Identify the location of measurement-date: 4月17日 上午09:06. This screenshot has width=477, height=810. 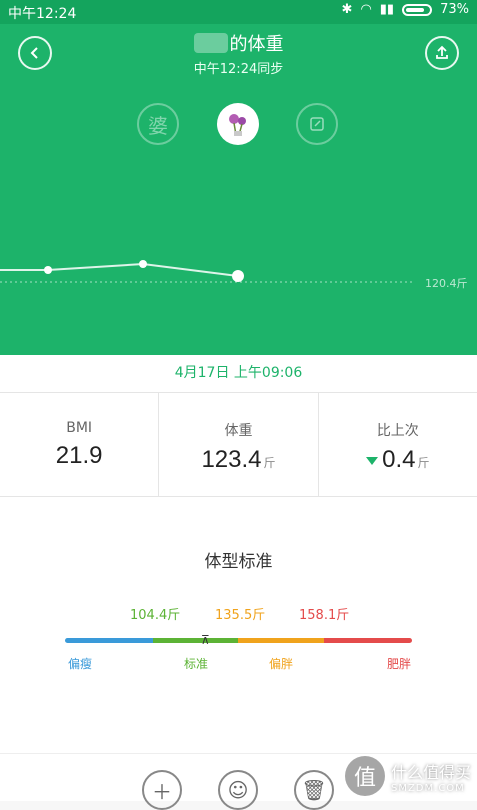
(238, 373).